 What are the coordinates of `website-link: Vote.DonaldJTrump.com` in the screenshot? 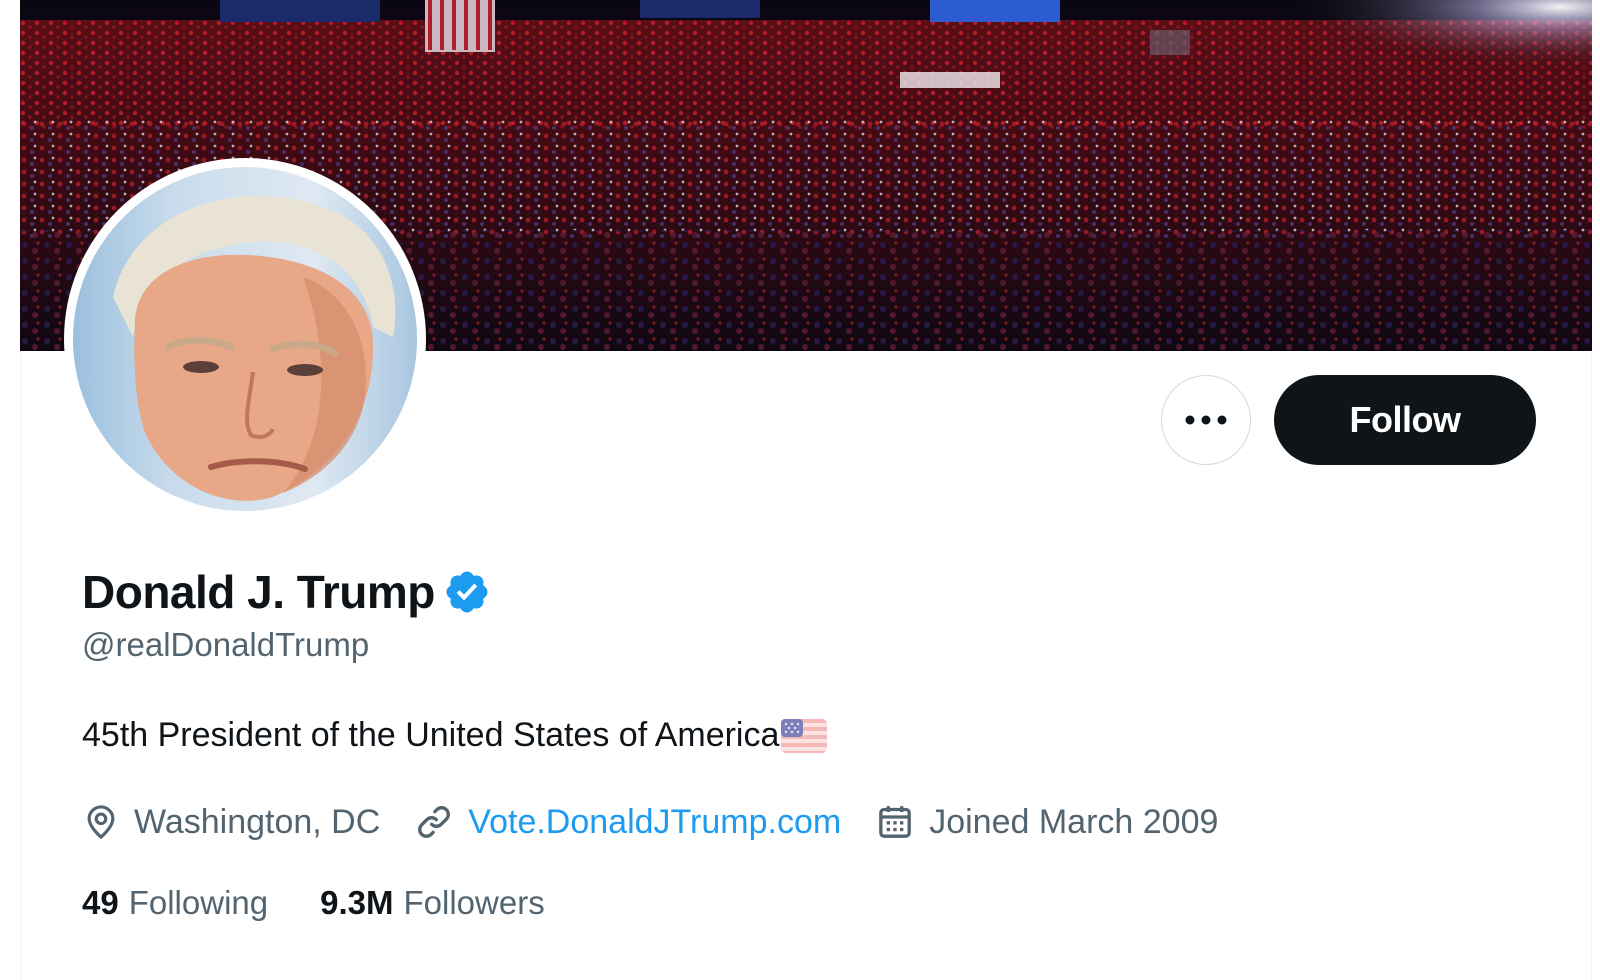 It's located at (654, 822).